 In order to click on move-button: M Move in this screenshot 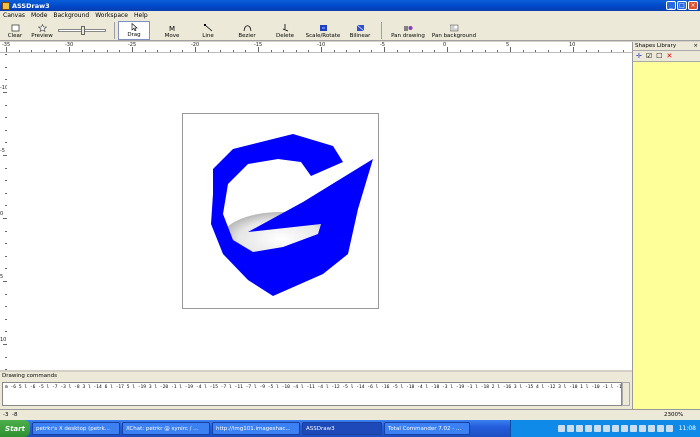, I will do `click(172, 30)`.